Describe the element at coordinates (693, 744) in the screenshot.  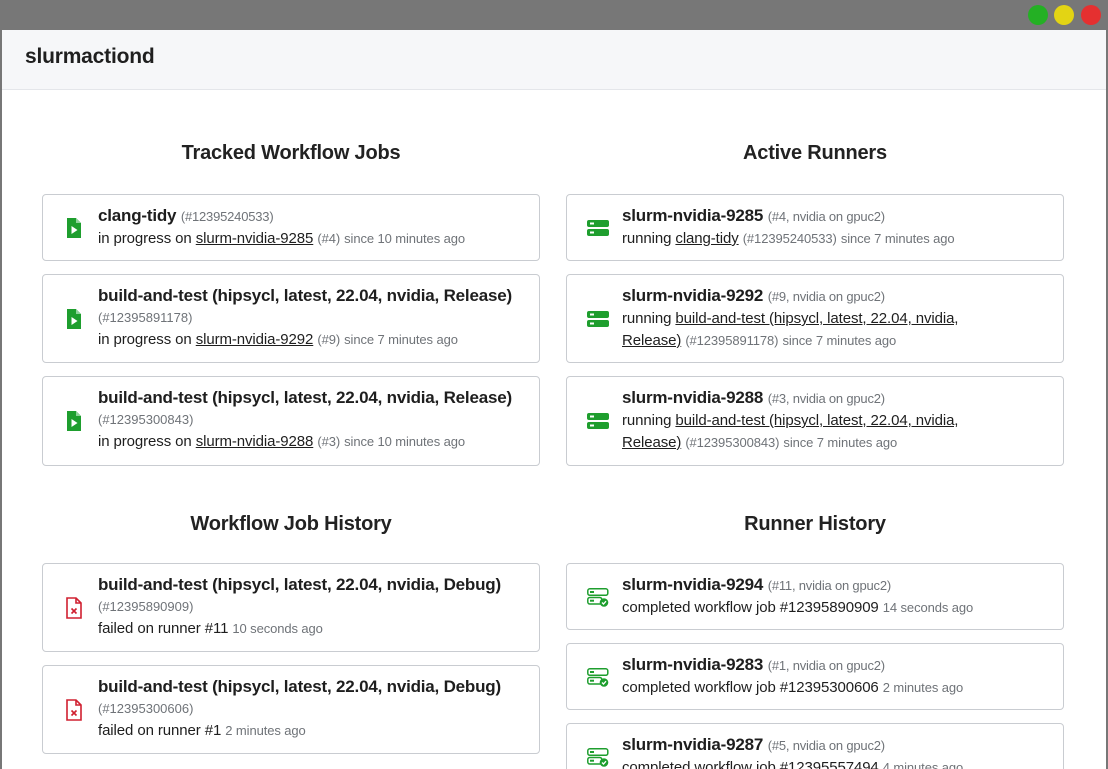
I see `runner-name: slurm-nvidia-9287` at that location.